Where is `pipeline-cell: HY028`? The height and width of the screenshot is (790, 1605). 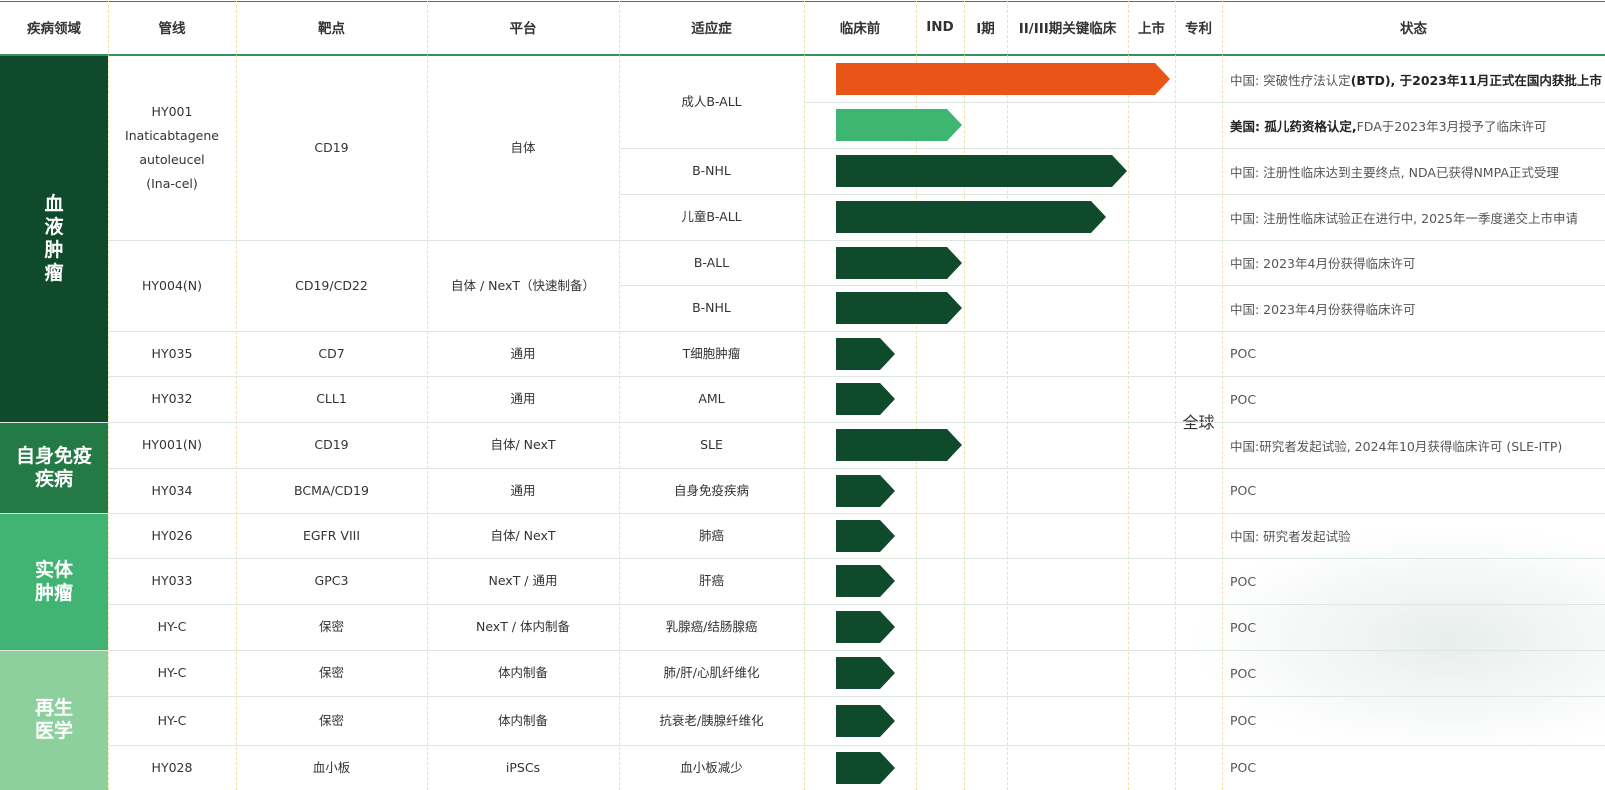
pipeline-cell: HY028 is located at coordinates (172, 767).